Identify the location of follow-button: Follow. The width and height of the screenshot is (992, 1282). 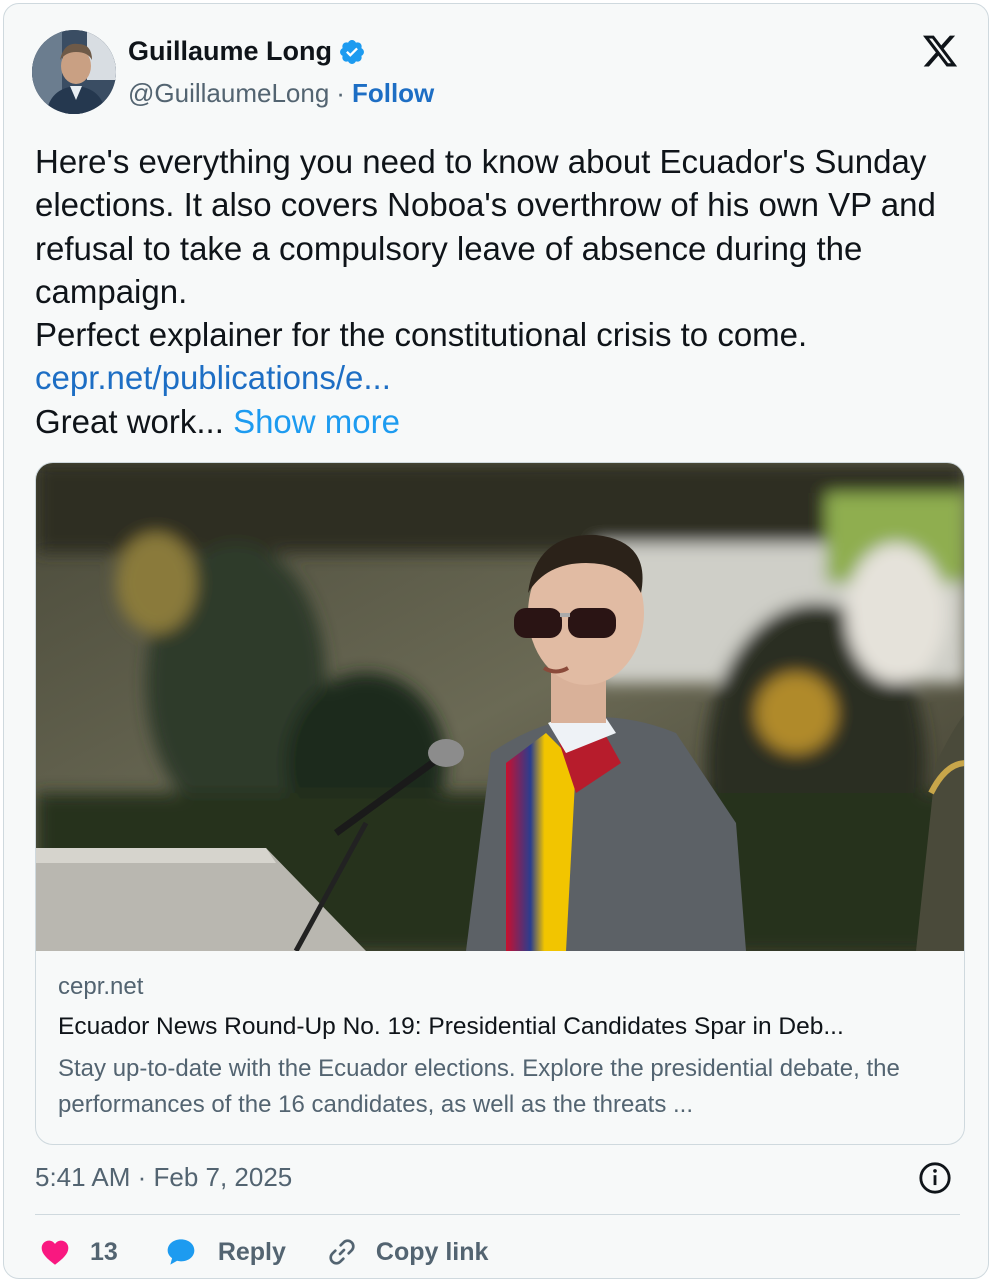
(393, 93).